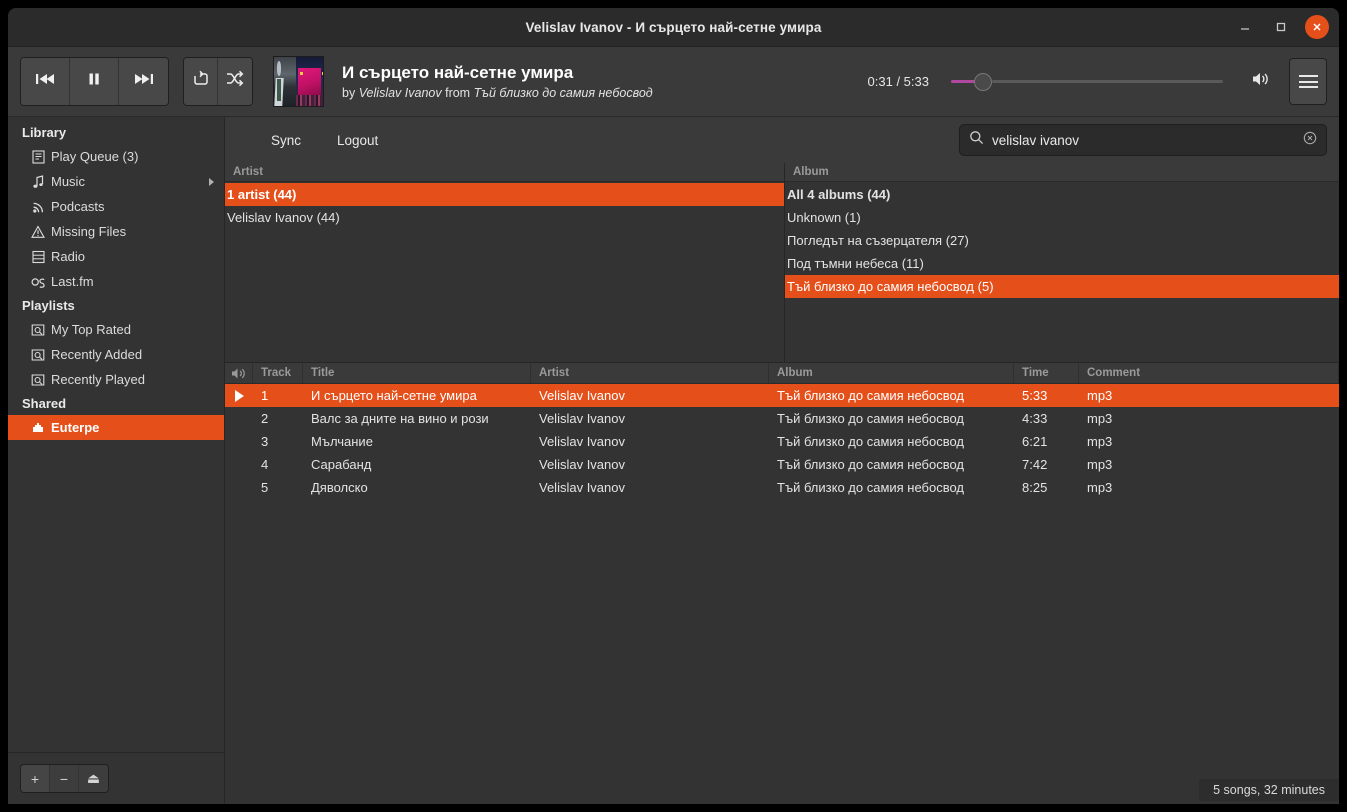 This screenshot has width=1347, height=812. I want to click on cell-title: Дяволско, so click(339, 487).